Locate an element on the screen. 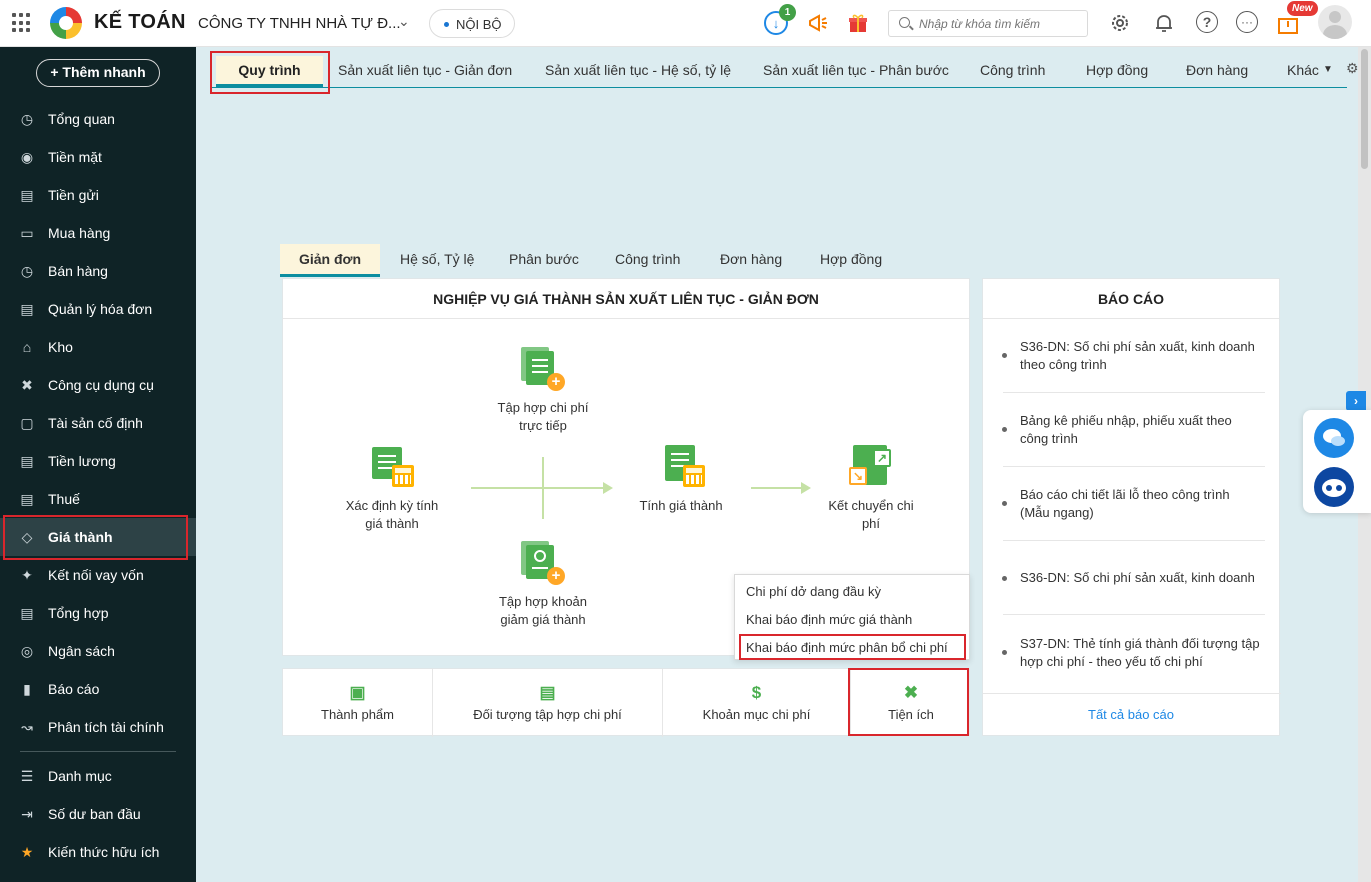  tab-sx-phan-buoc: Sản xuất liên tục - Phân bước is located at coordinates (856, 70).